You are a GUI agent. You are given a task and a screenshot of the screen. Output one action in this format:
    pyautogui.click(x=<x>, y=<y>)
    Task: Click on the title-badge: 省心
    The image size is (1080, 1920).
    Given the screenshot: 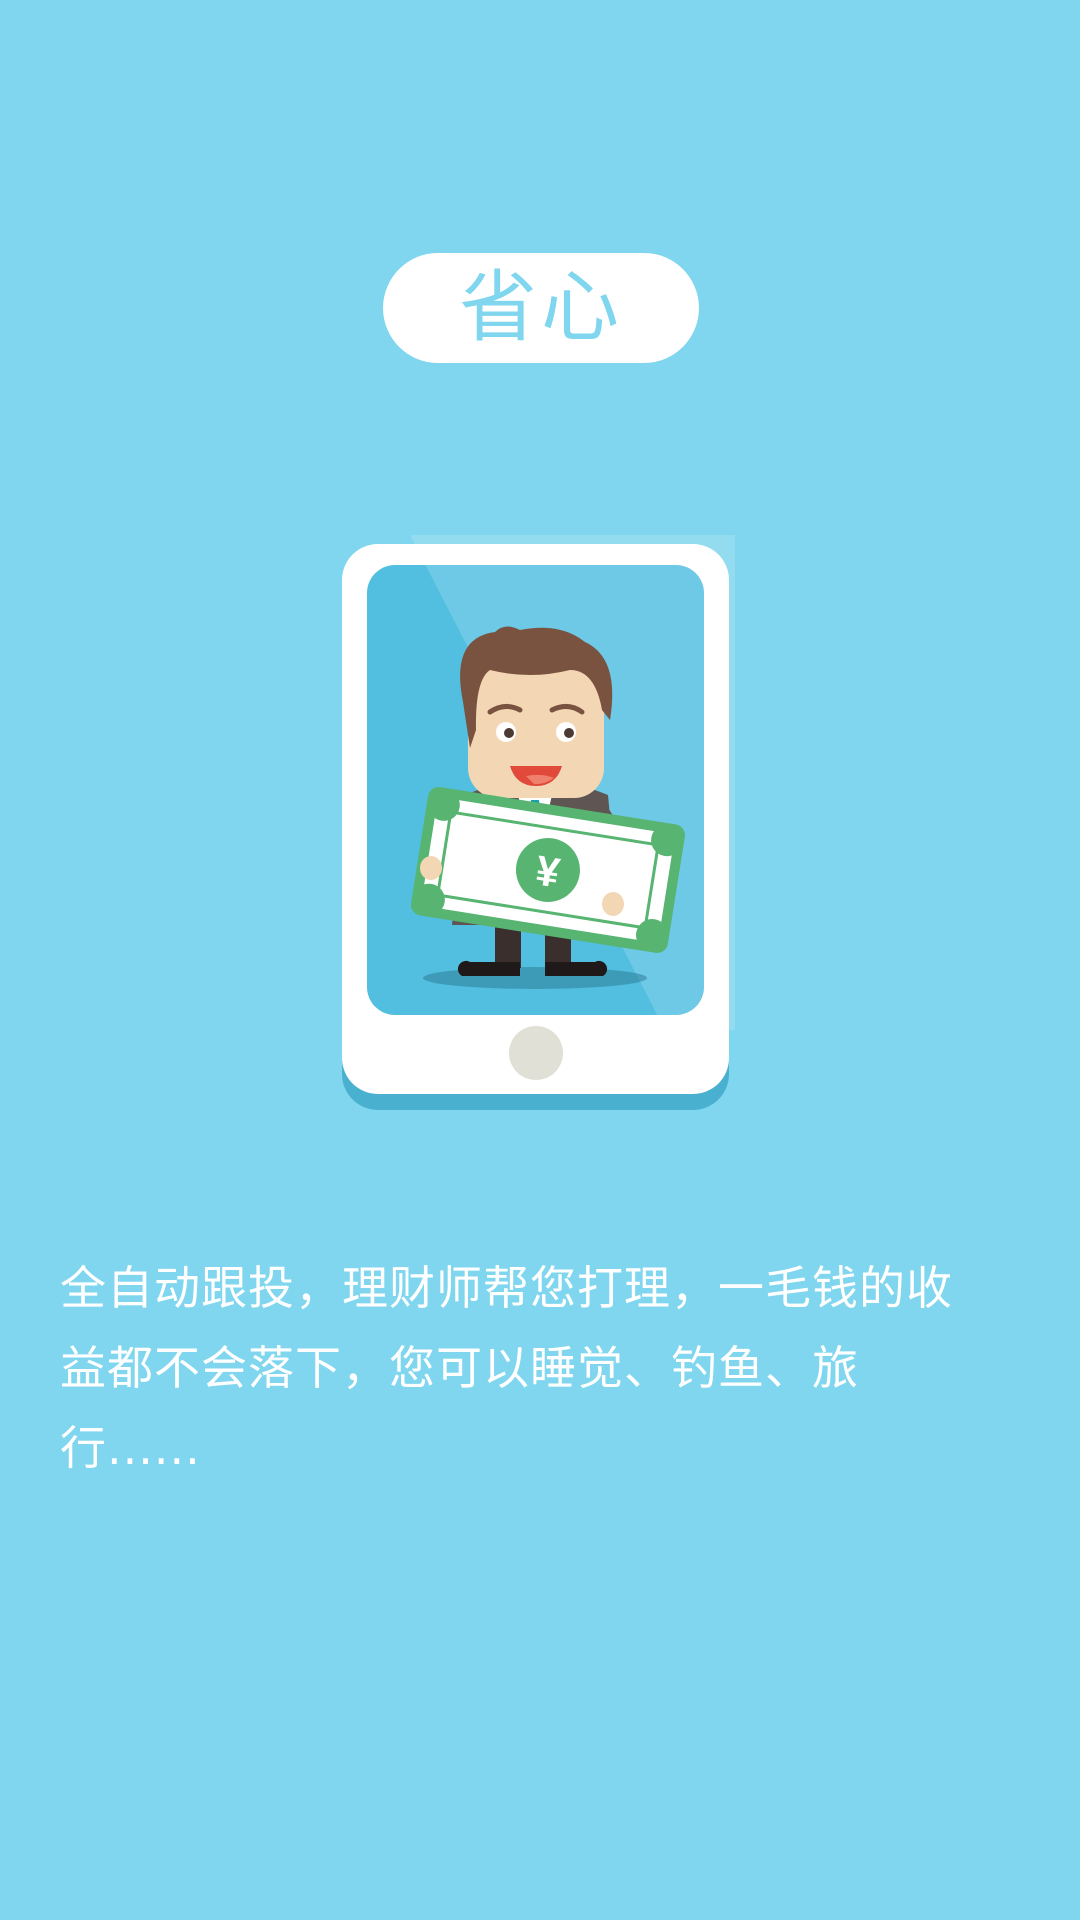 What is the action you would take?
    pyautogui.click(x=541, y=308)
    